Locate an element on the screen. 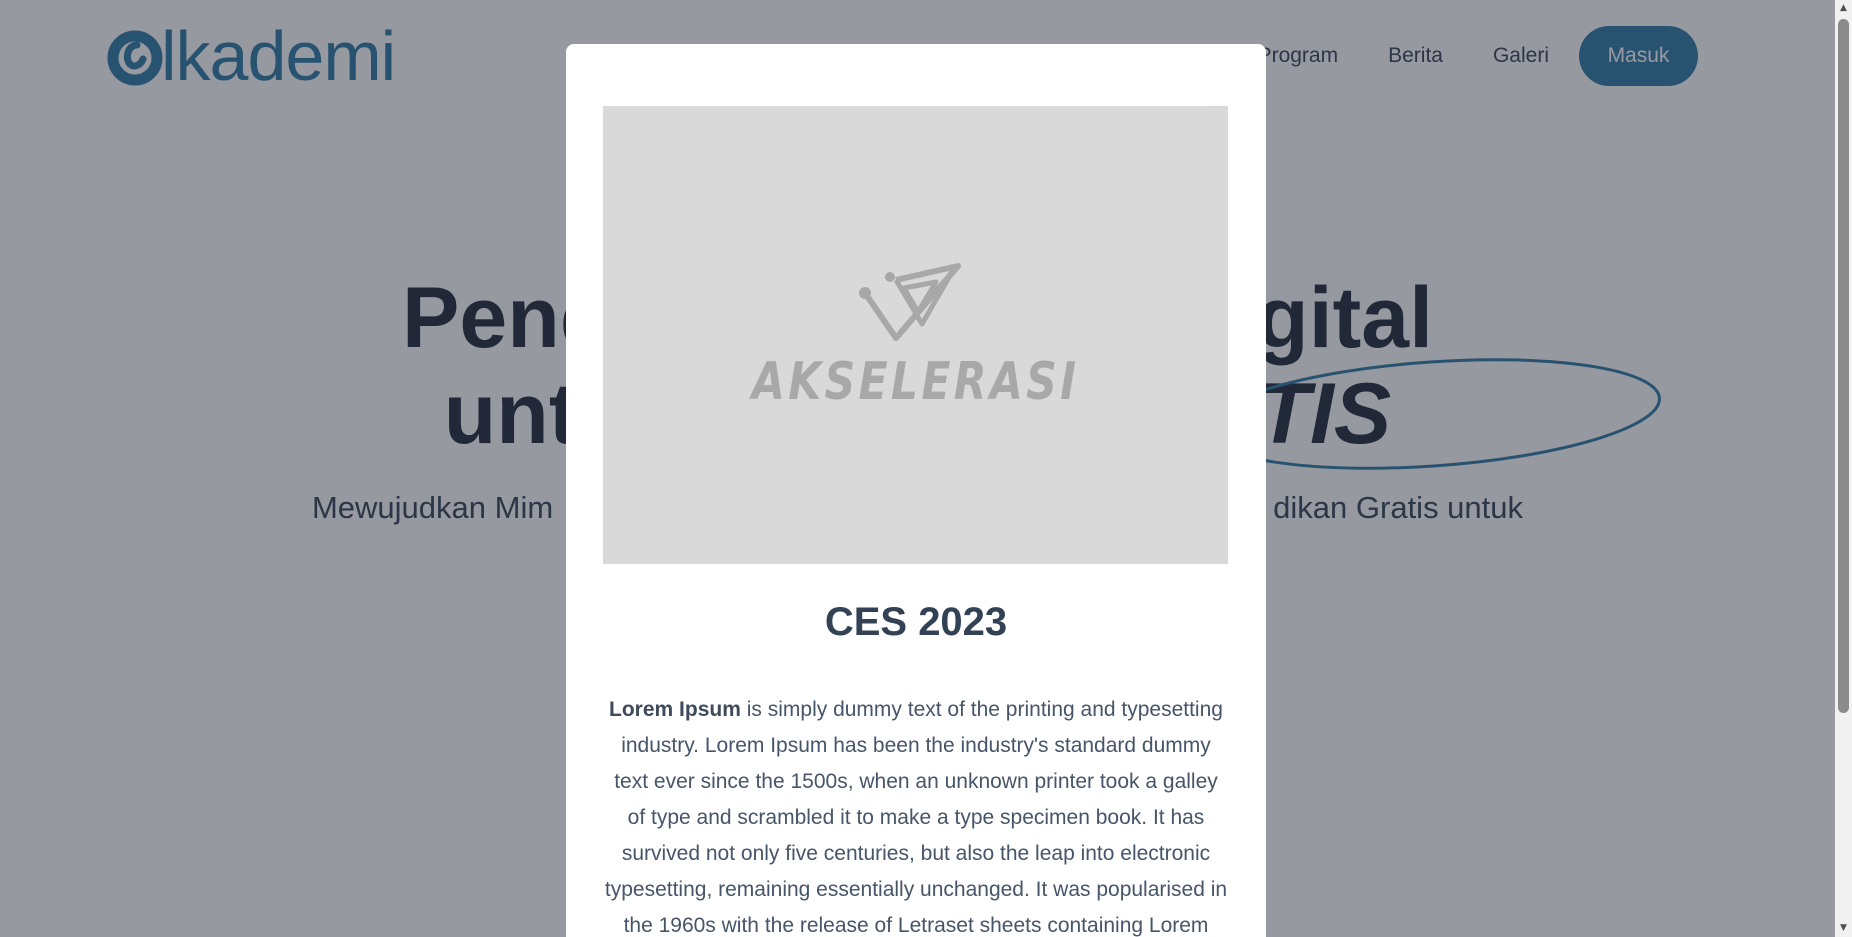  akselerasi-logo-icon is located at coordinates (909, 302).